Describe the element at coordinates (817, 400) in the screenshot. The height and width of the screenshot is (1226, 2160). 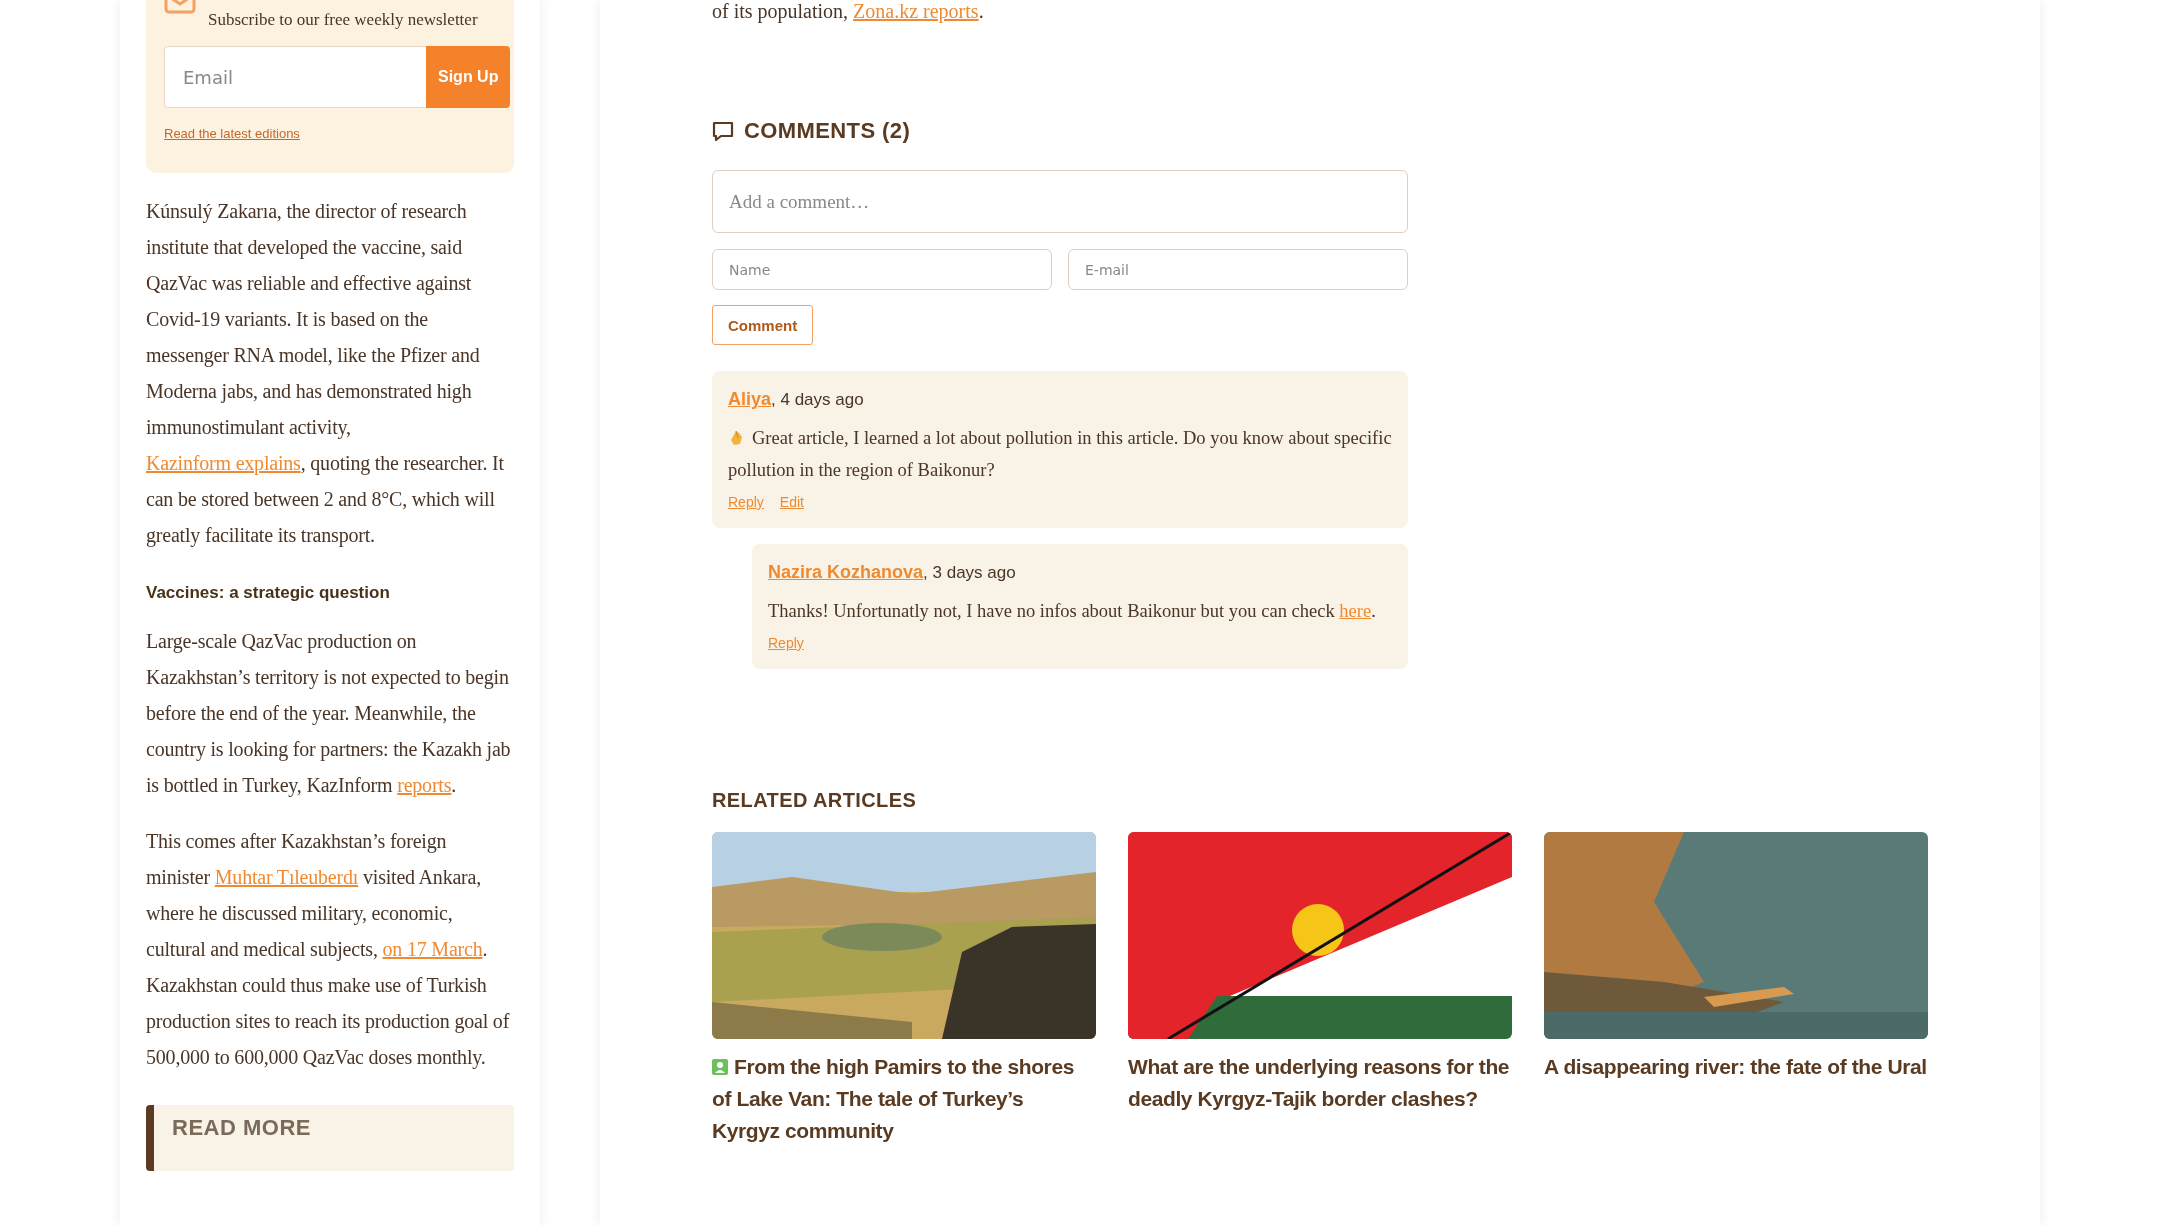
I see `comment-date: , 4 days ago` at that location.